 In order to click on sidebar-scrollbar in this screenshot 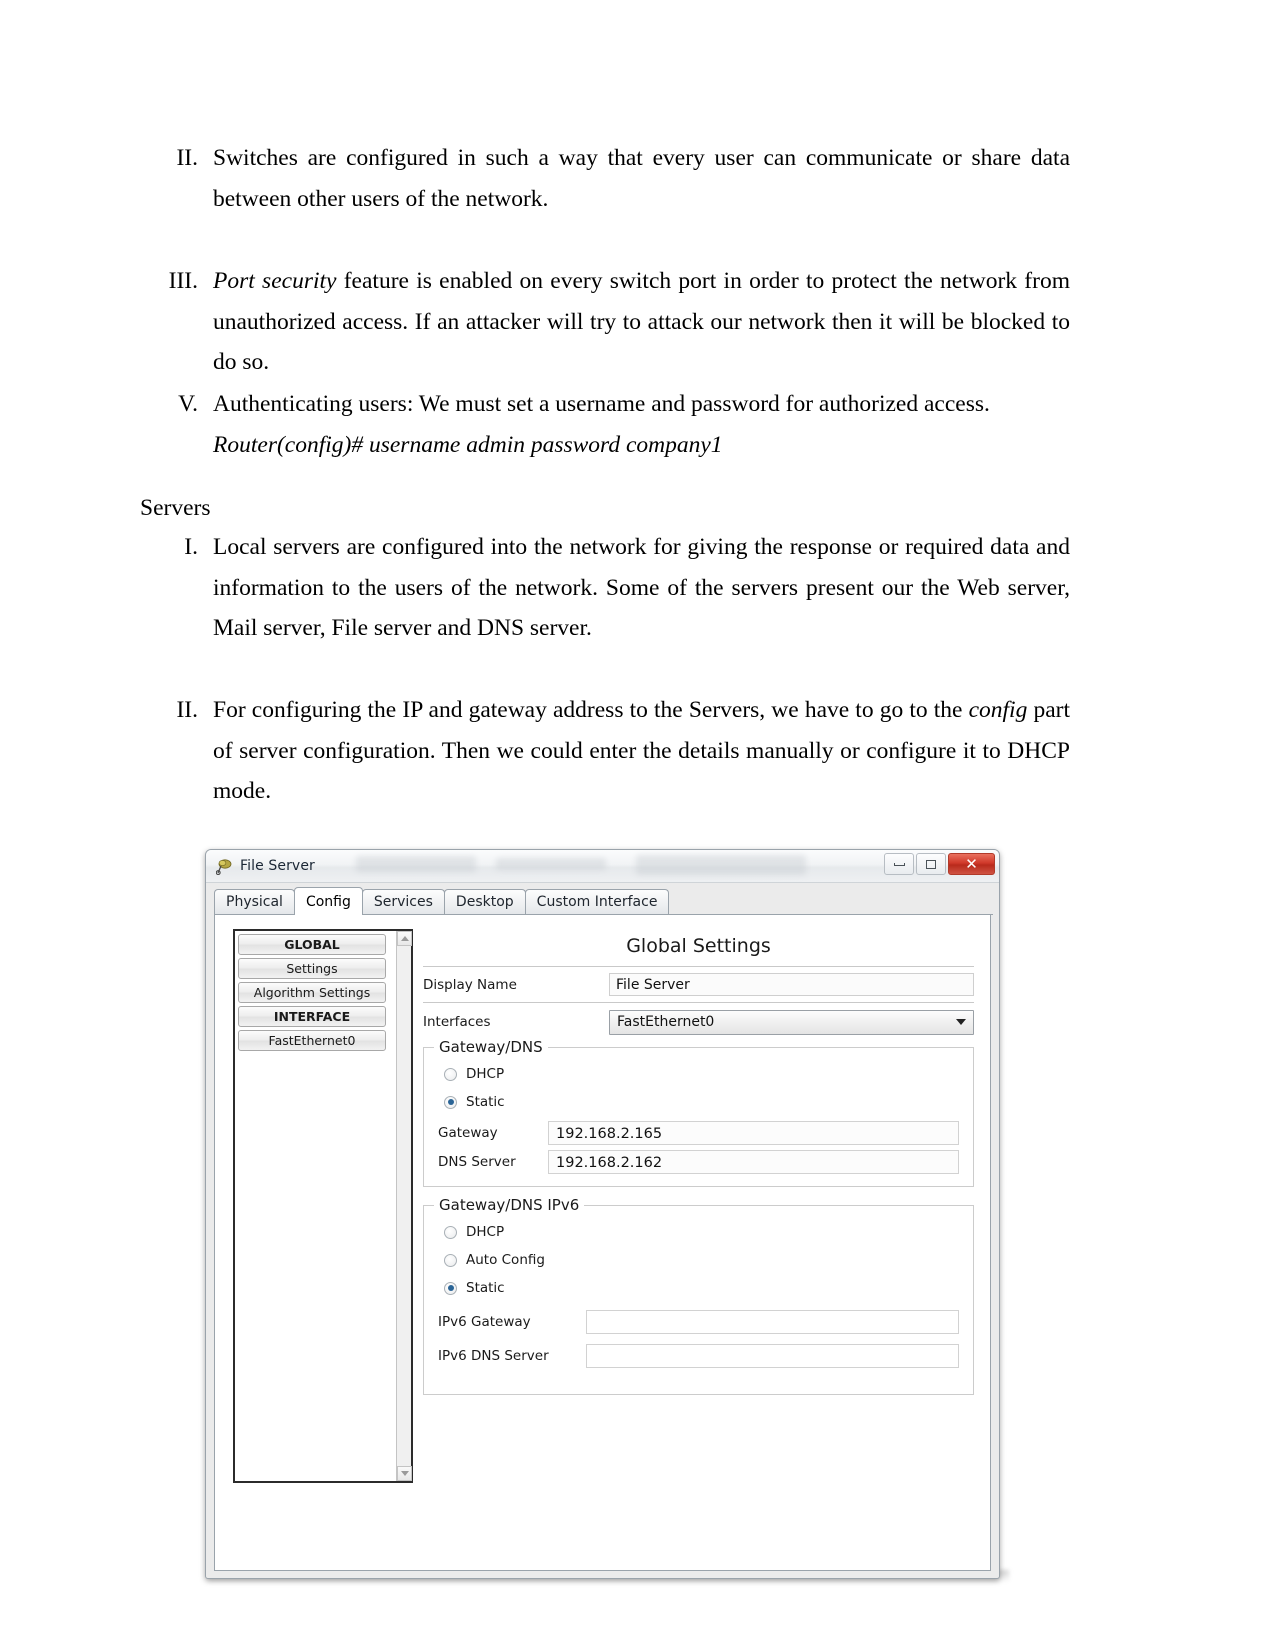, I will do `click(404, 1206)`.